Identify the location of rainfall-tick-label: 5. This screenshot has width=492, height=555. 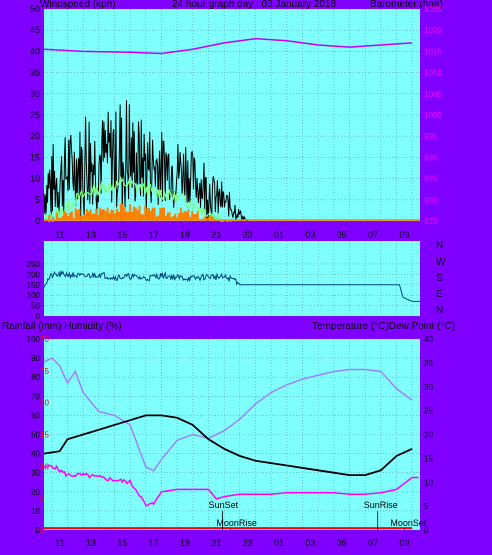
(42, 498).